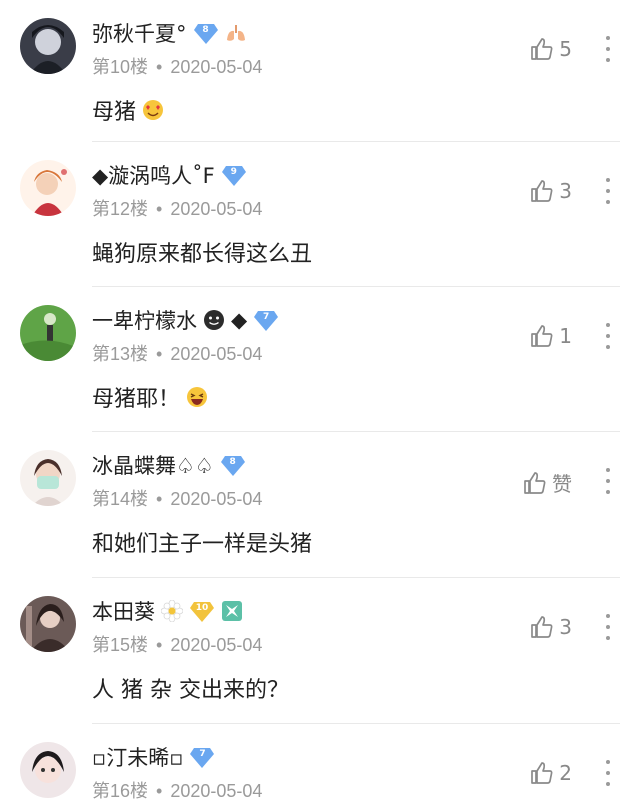 The image size is (640, 809). I want to click on sparkle-box-icon, so click(232, 611).